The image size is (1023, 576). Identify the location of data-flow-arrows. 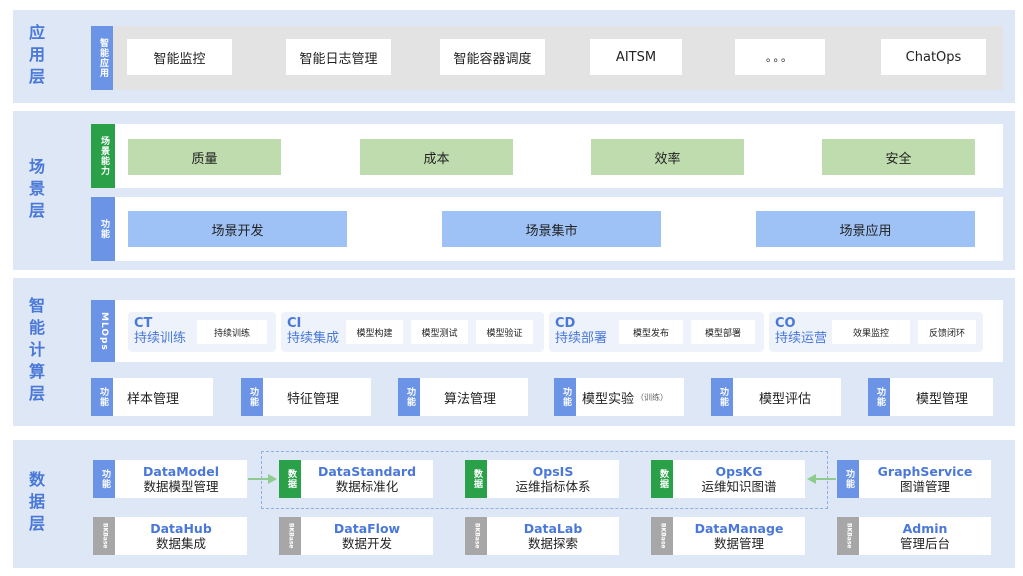
(542, 479).